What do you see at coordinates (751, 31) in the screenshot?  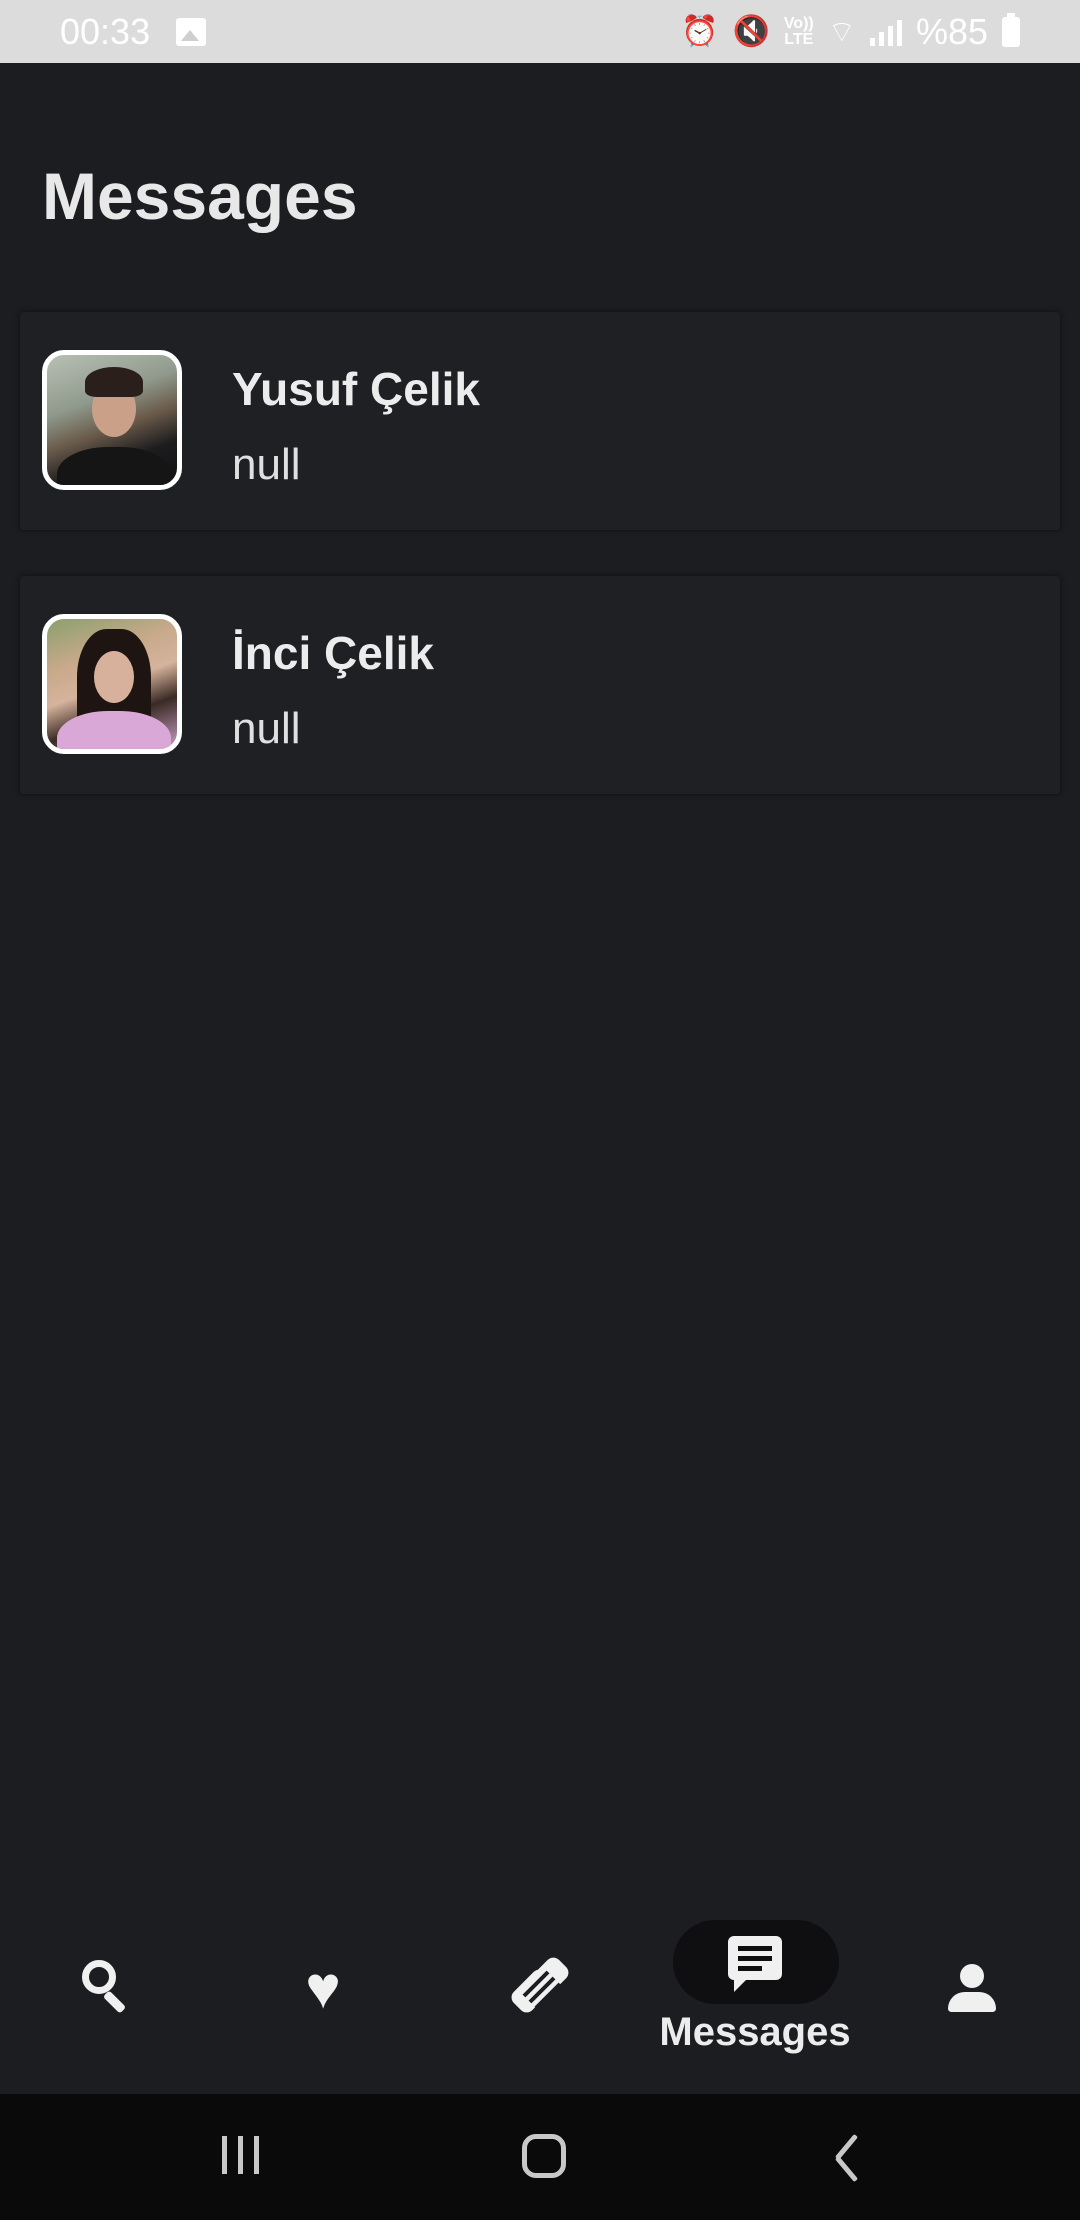 I see `mute-icon: 🔇` at bounding box center [751, 31].